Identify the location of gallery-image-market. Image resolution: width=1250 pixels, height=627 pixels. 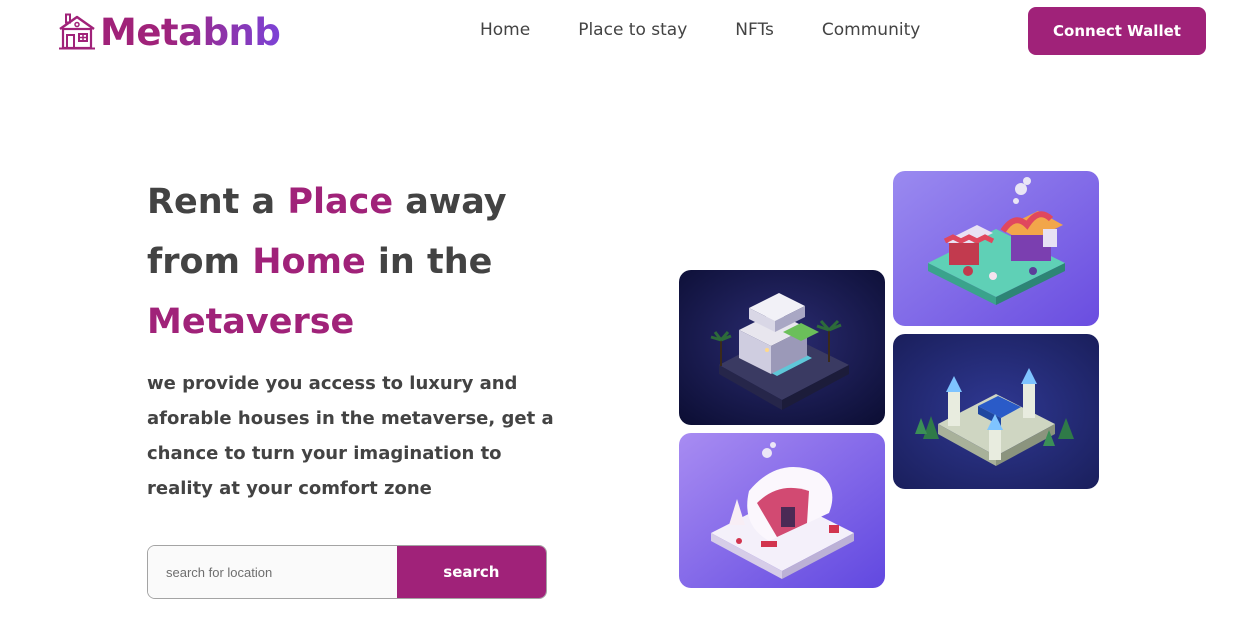
(996, 248).